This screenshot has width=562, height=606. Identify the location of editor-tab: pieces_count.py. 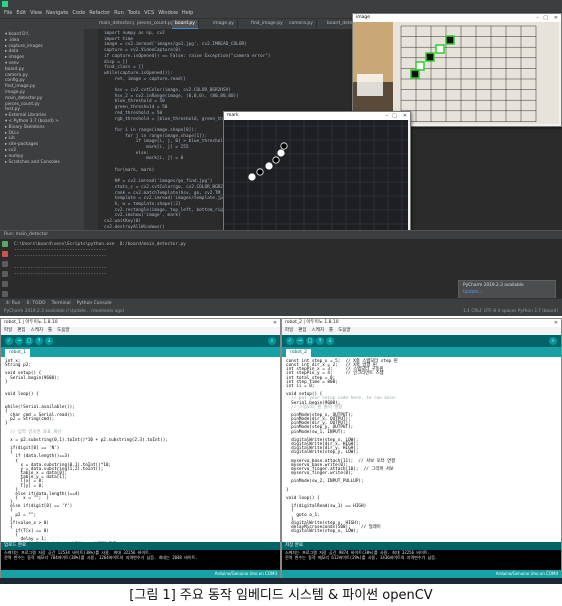
(156, 24).